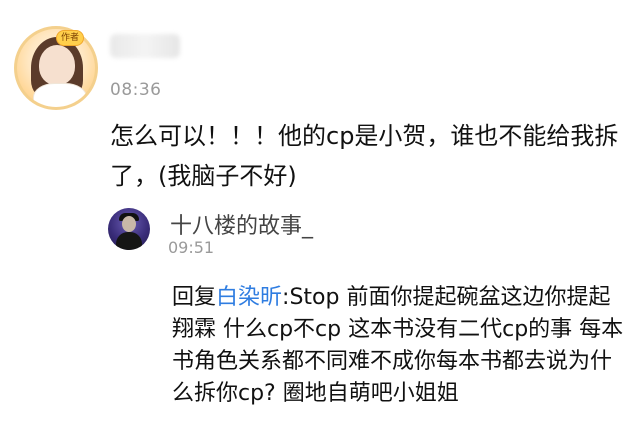  Describe the element at coordinates (57, 65) in the screenshot. I see `avatar-face` at that location.